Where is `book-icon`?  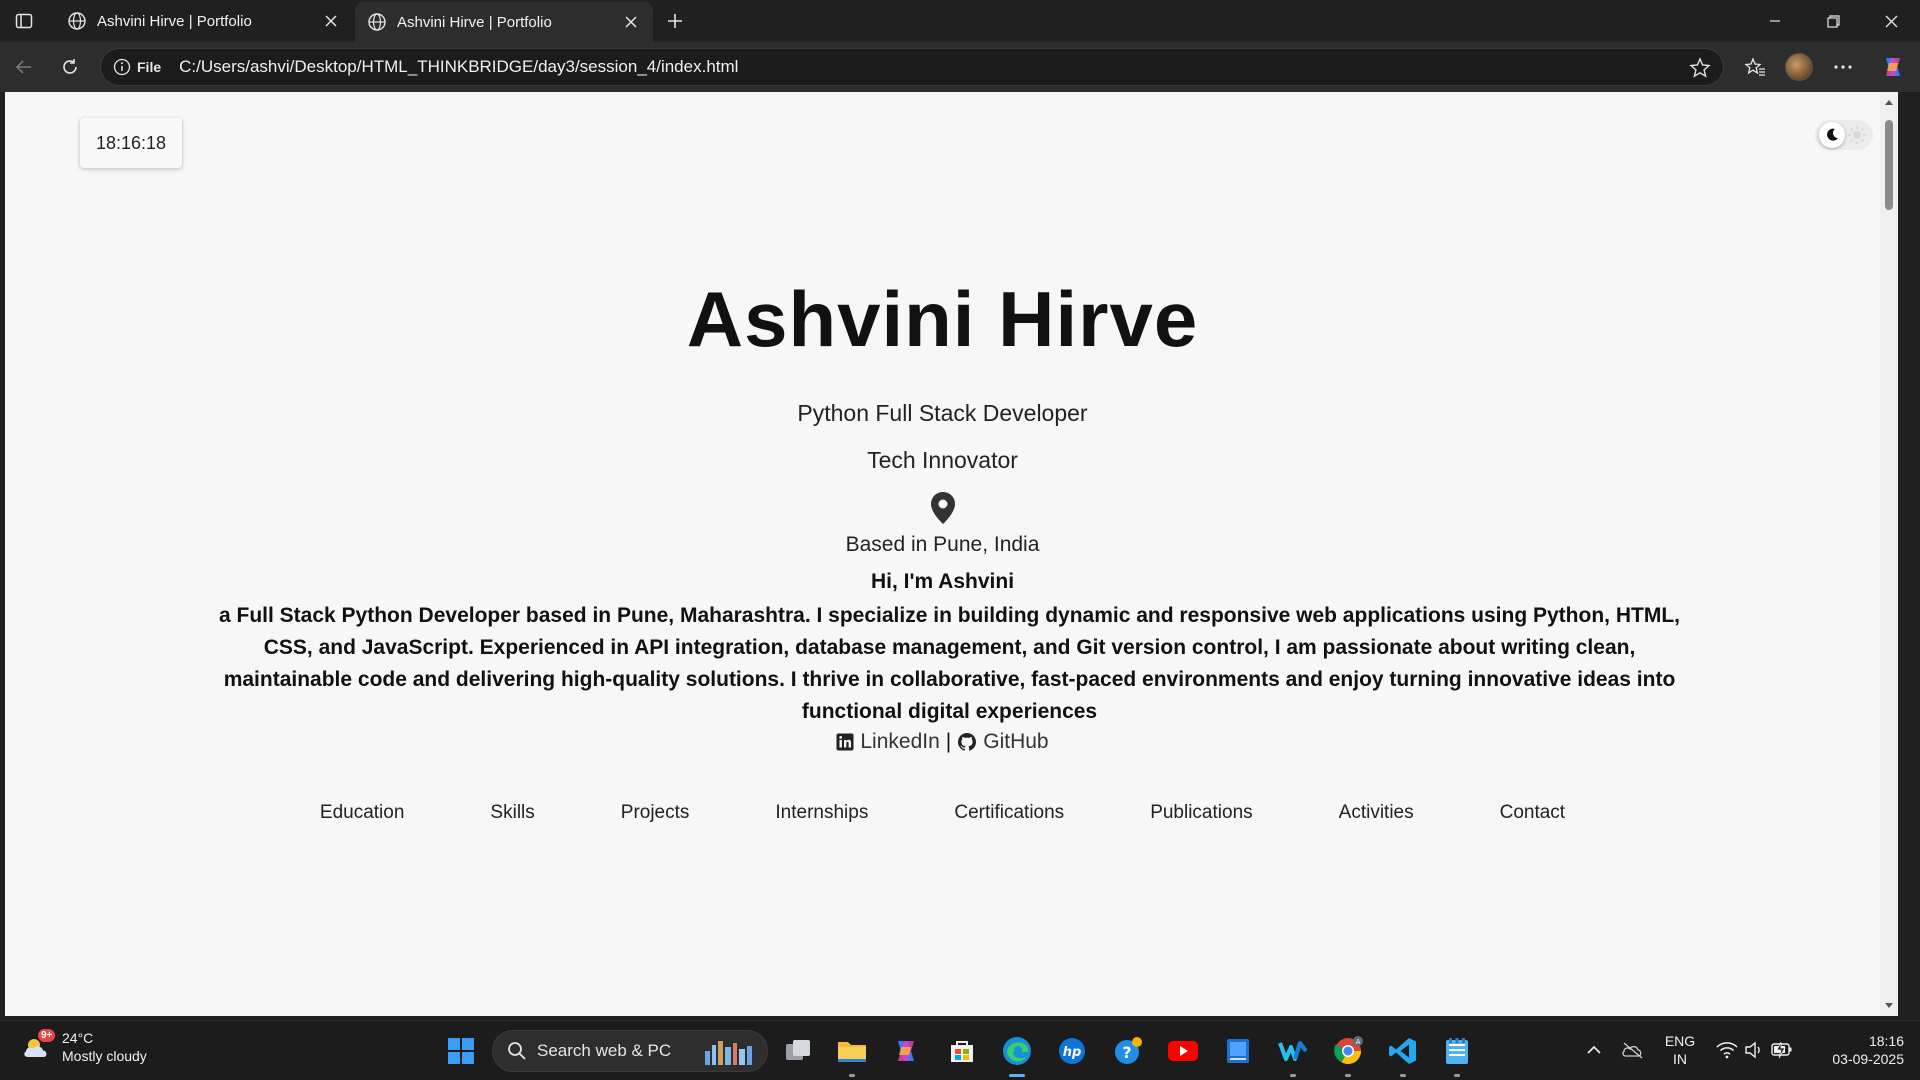 book-icon is located at coordinates (1238, 1051).